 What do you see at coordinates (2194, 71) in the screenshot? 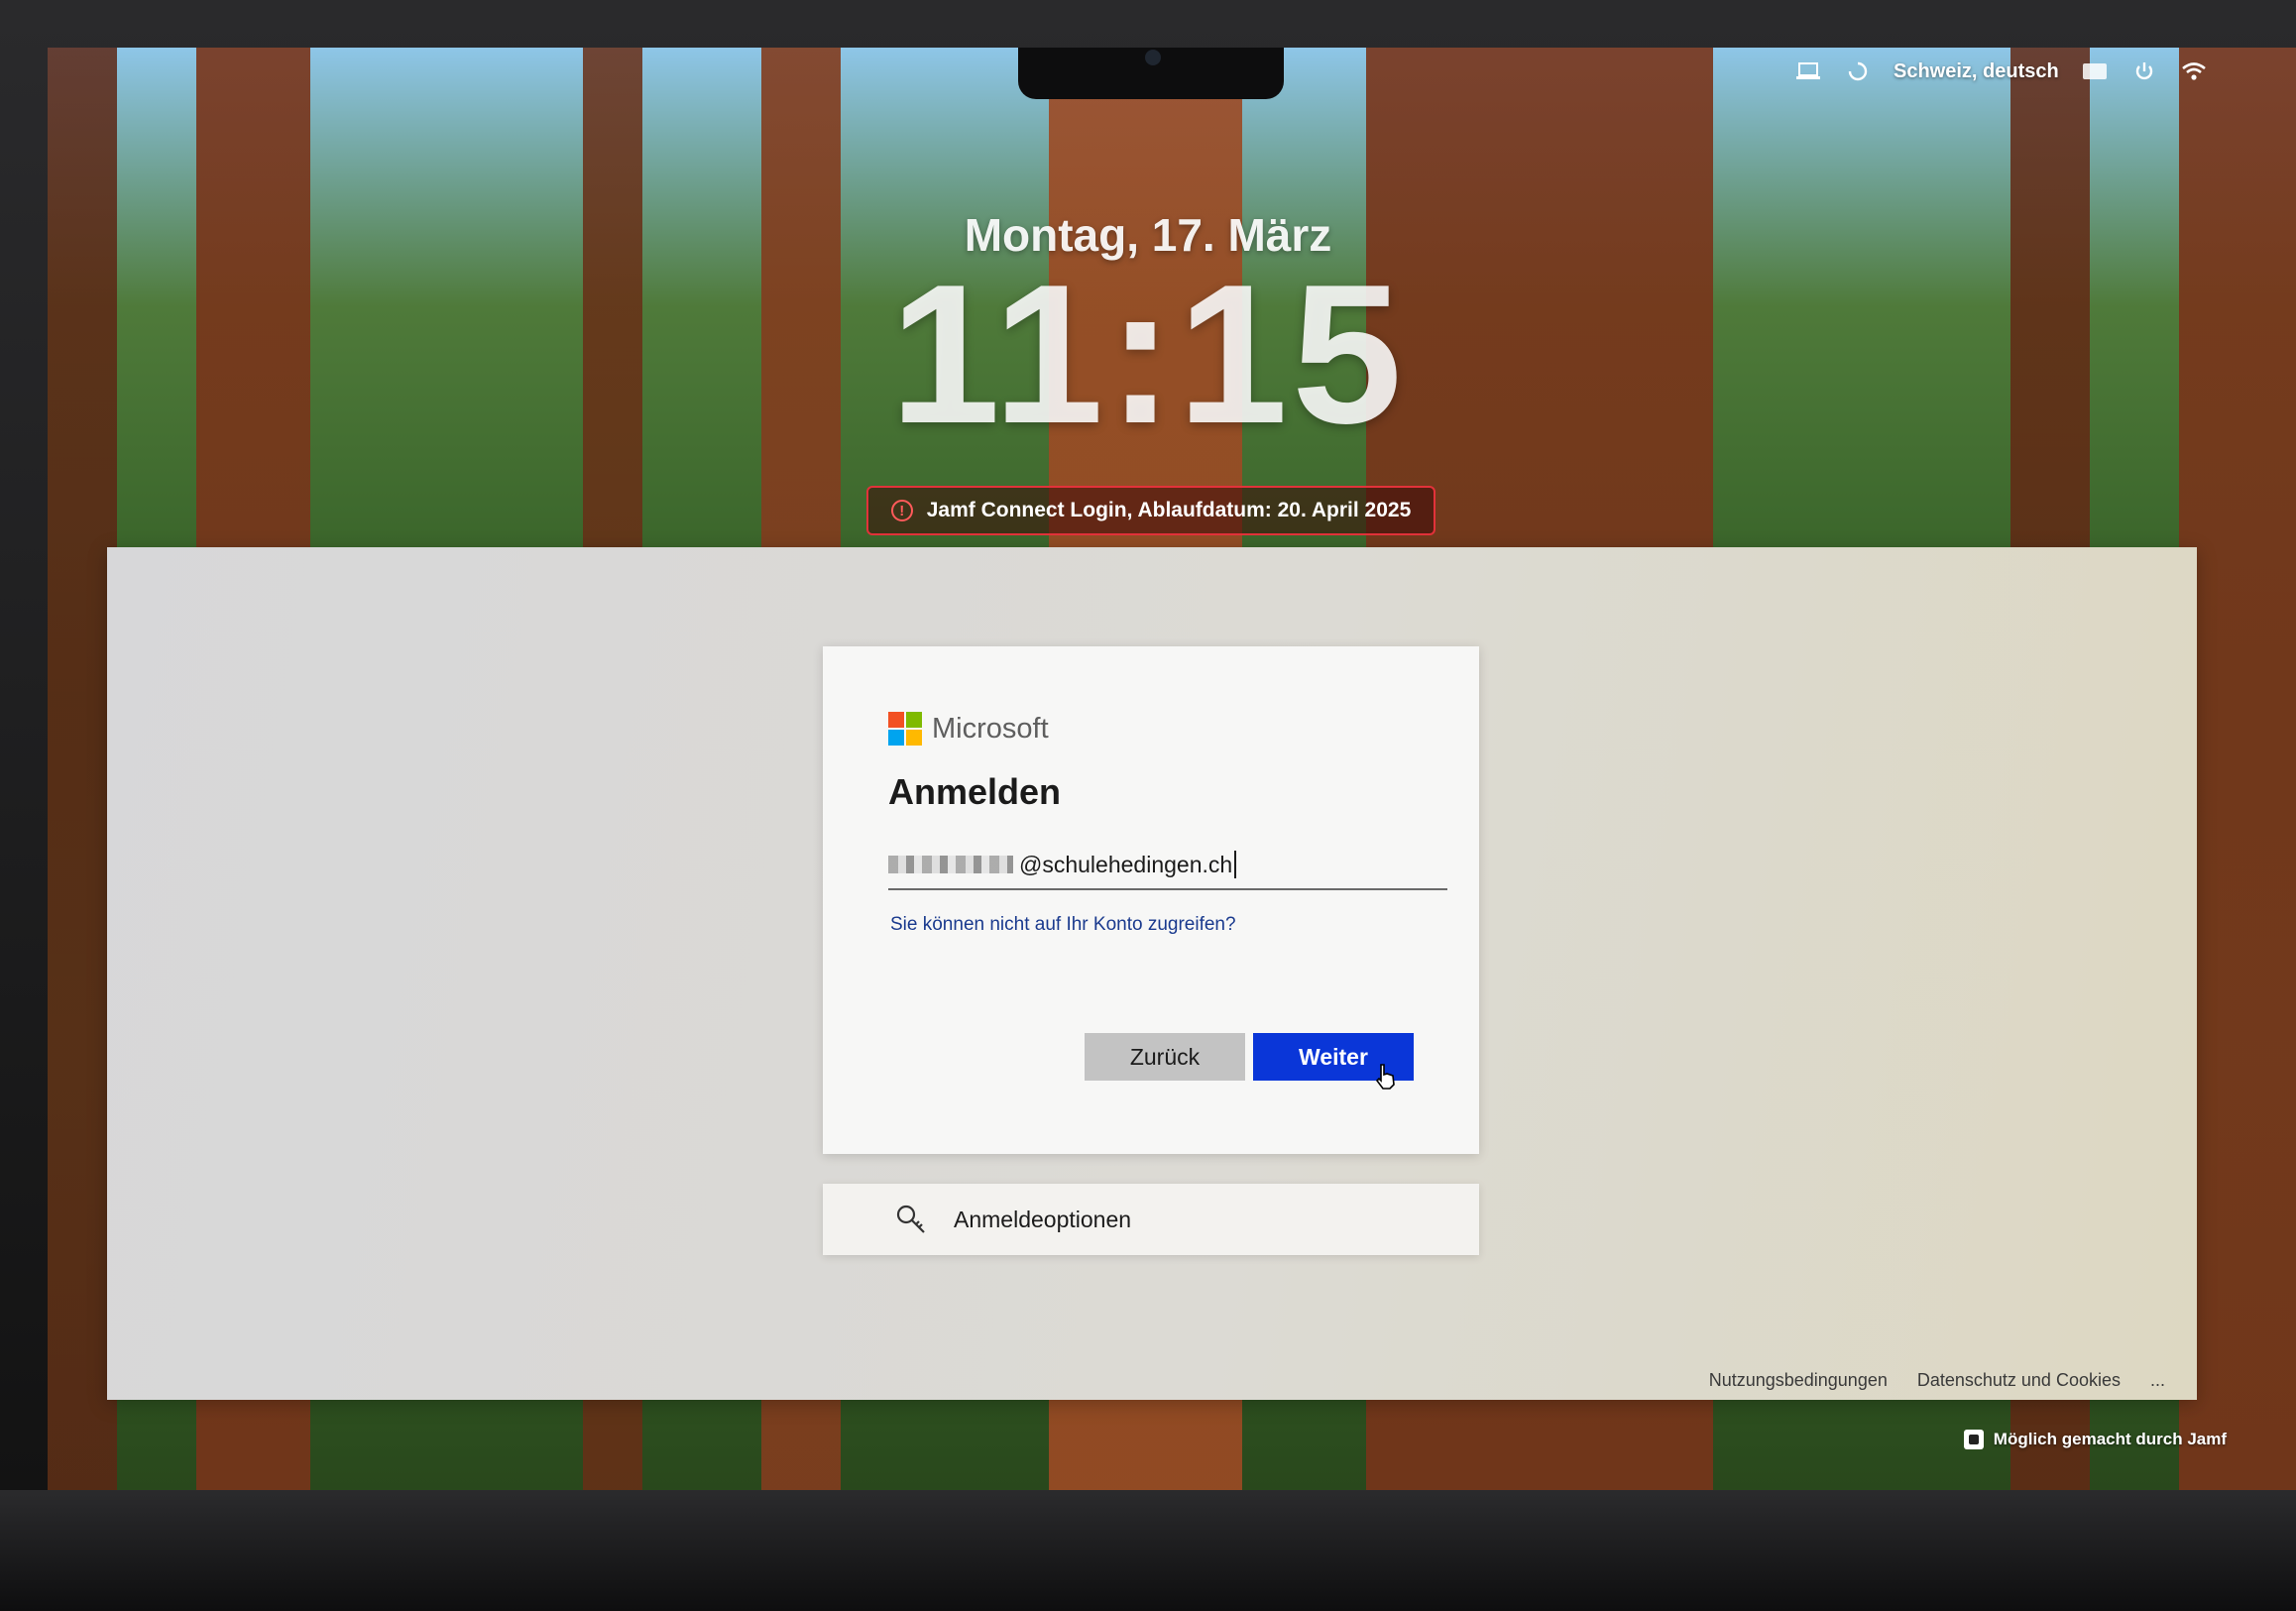
I see `wifi-icon` at bounding box center [2194, 71].